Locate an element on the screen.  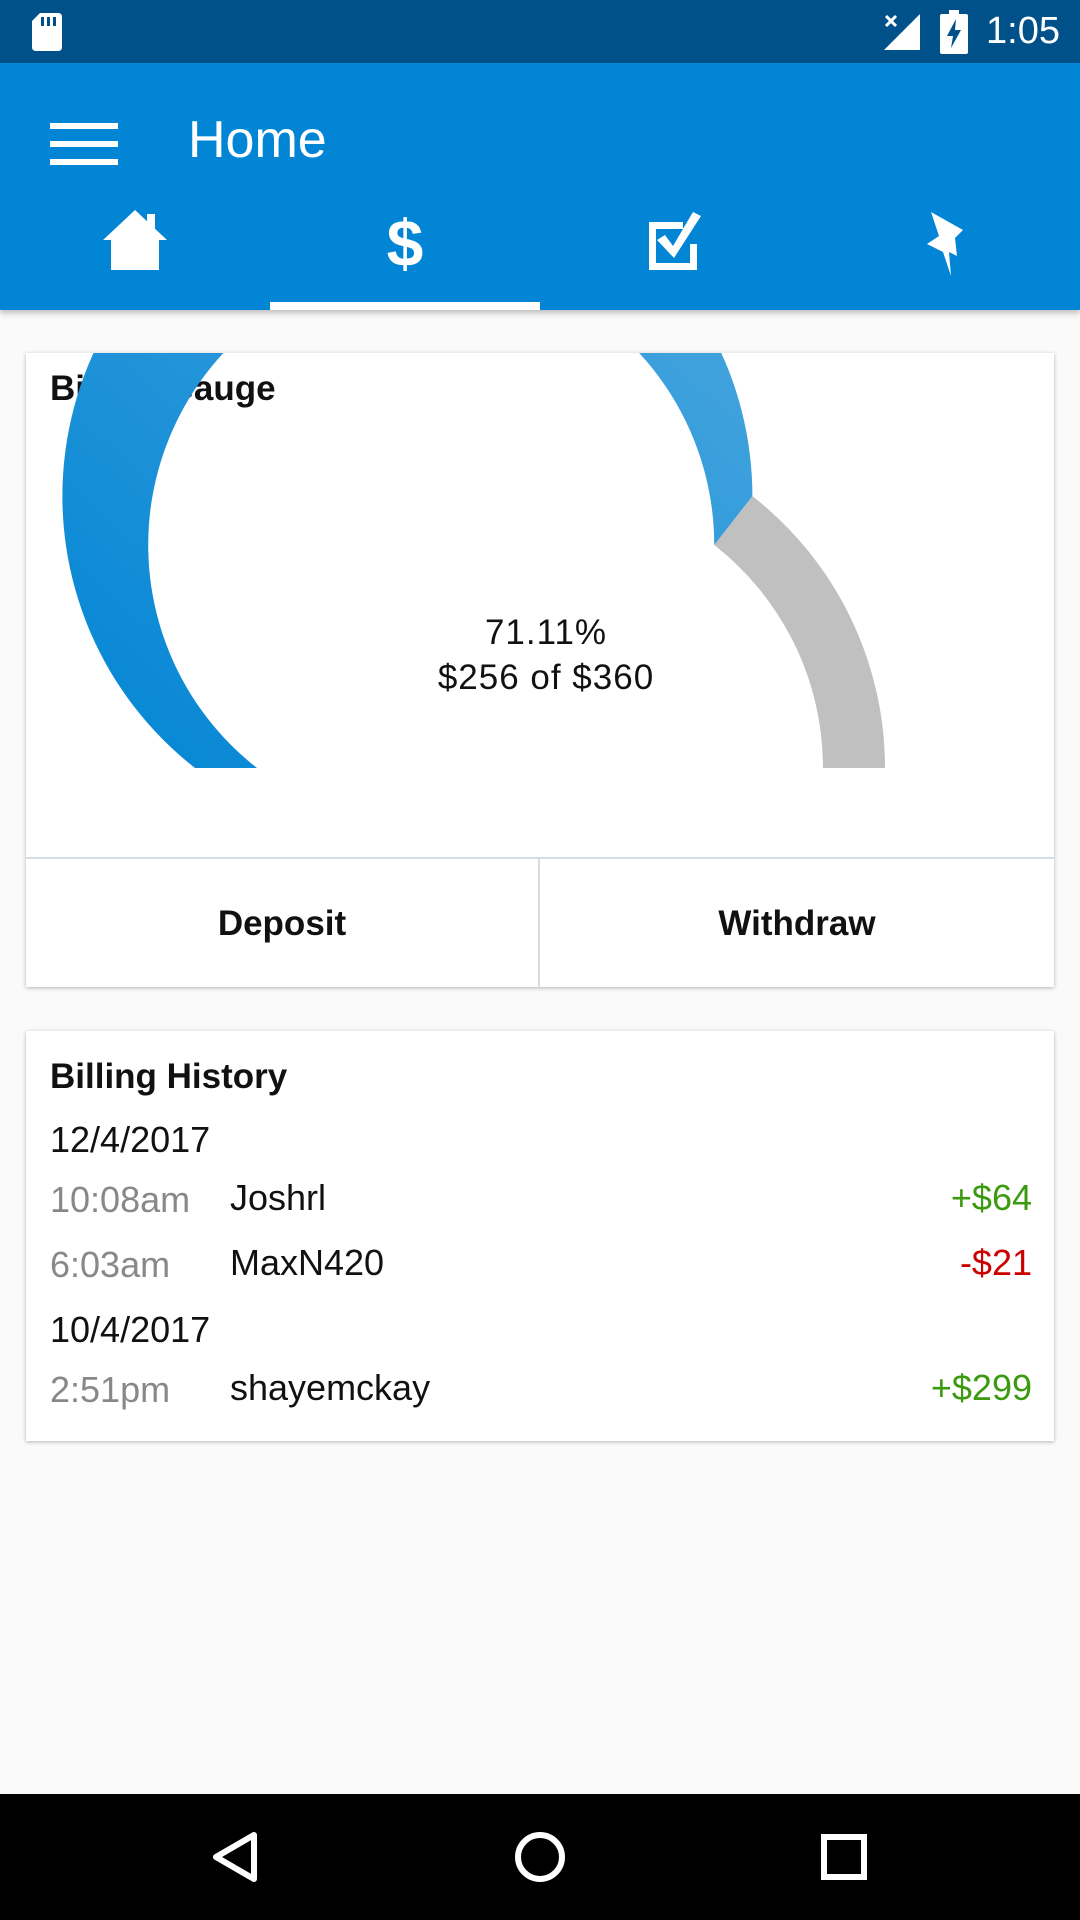
gauge-actions: Deposit Withdraw is located at coordinates (540, 923).